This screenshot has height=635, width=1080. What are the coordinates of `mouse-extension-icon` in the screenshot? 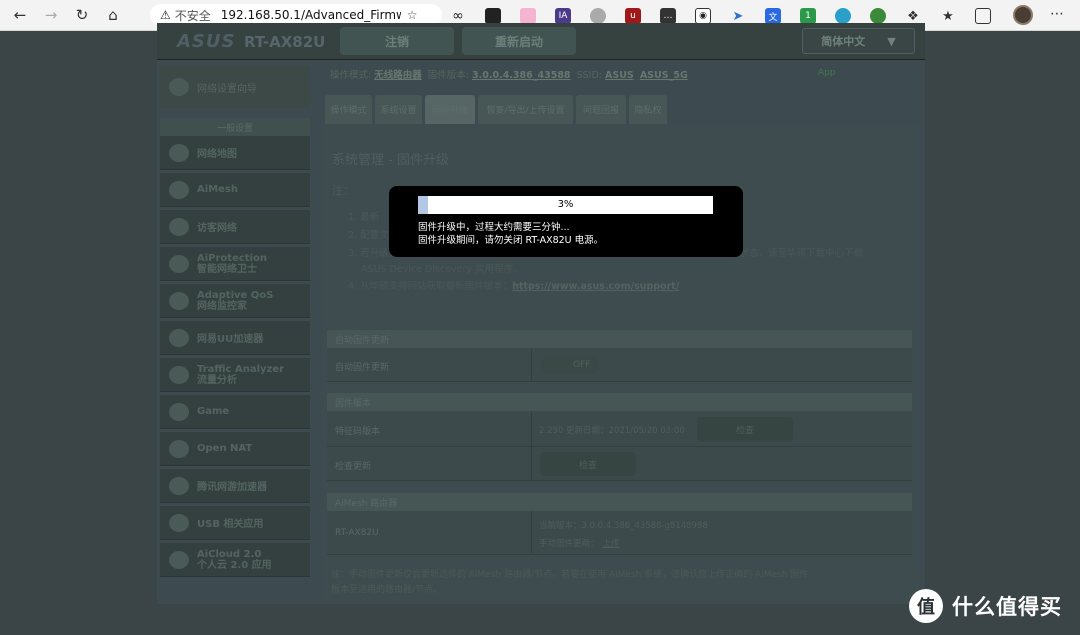 It's located at (598, 16).